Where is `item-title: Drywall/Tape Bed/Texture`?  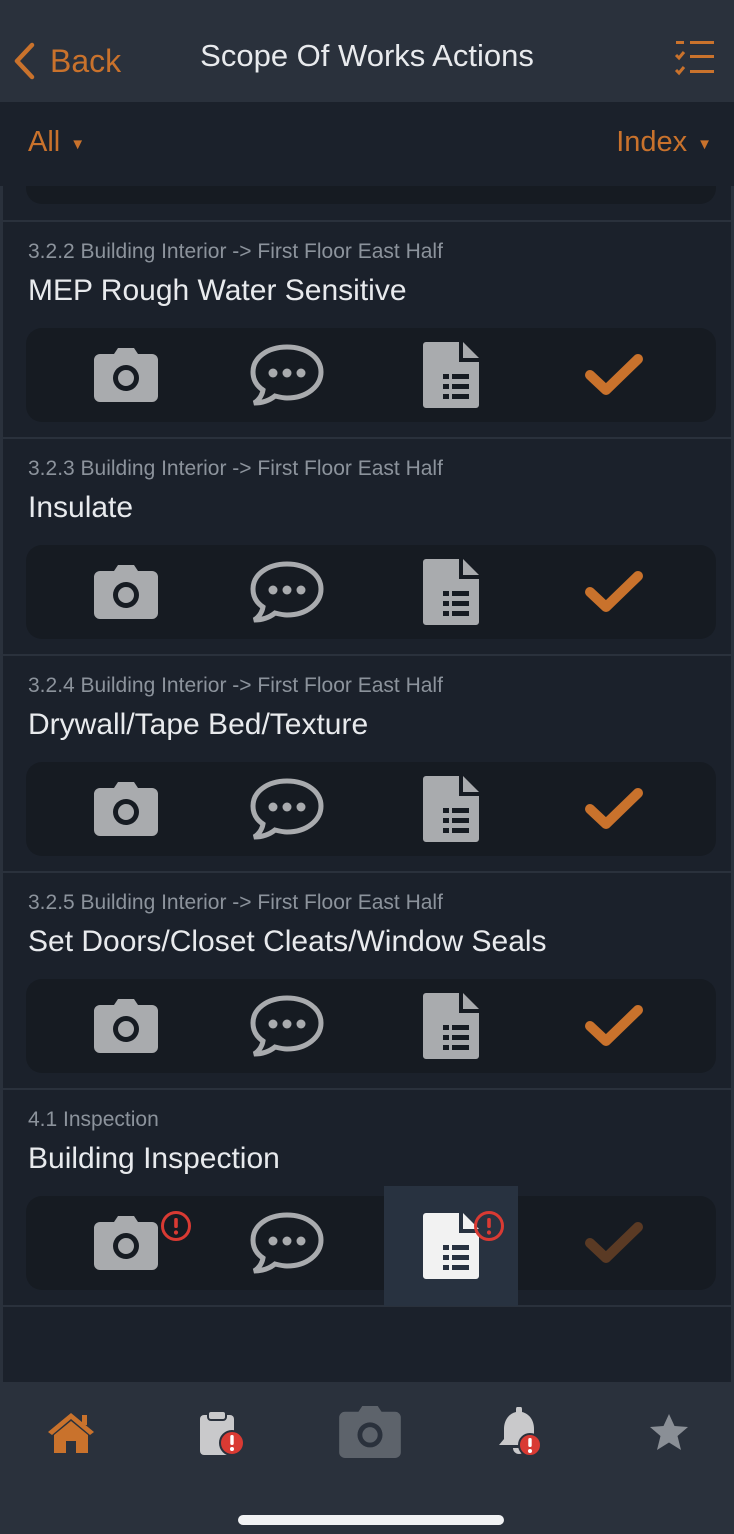
item-title: Drywall/Tape Bed/Texture is located at coordinates (198, 724).